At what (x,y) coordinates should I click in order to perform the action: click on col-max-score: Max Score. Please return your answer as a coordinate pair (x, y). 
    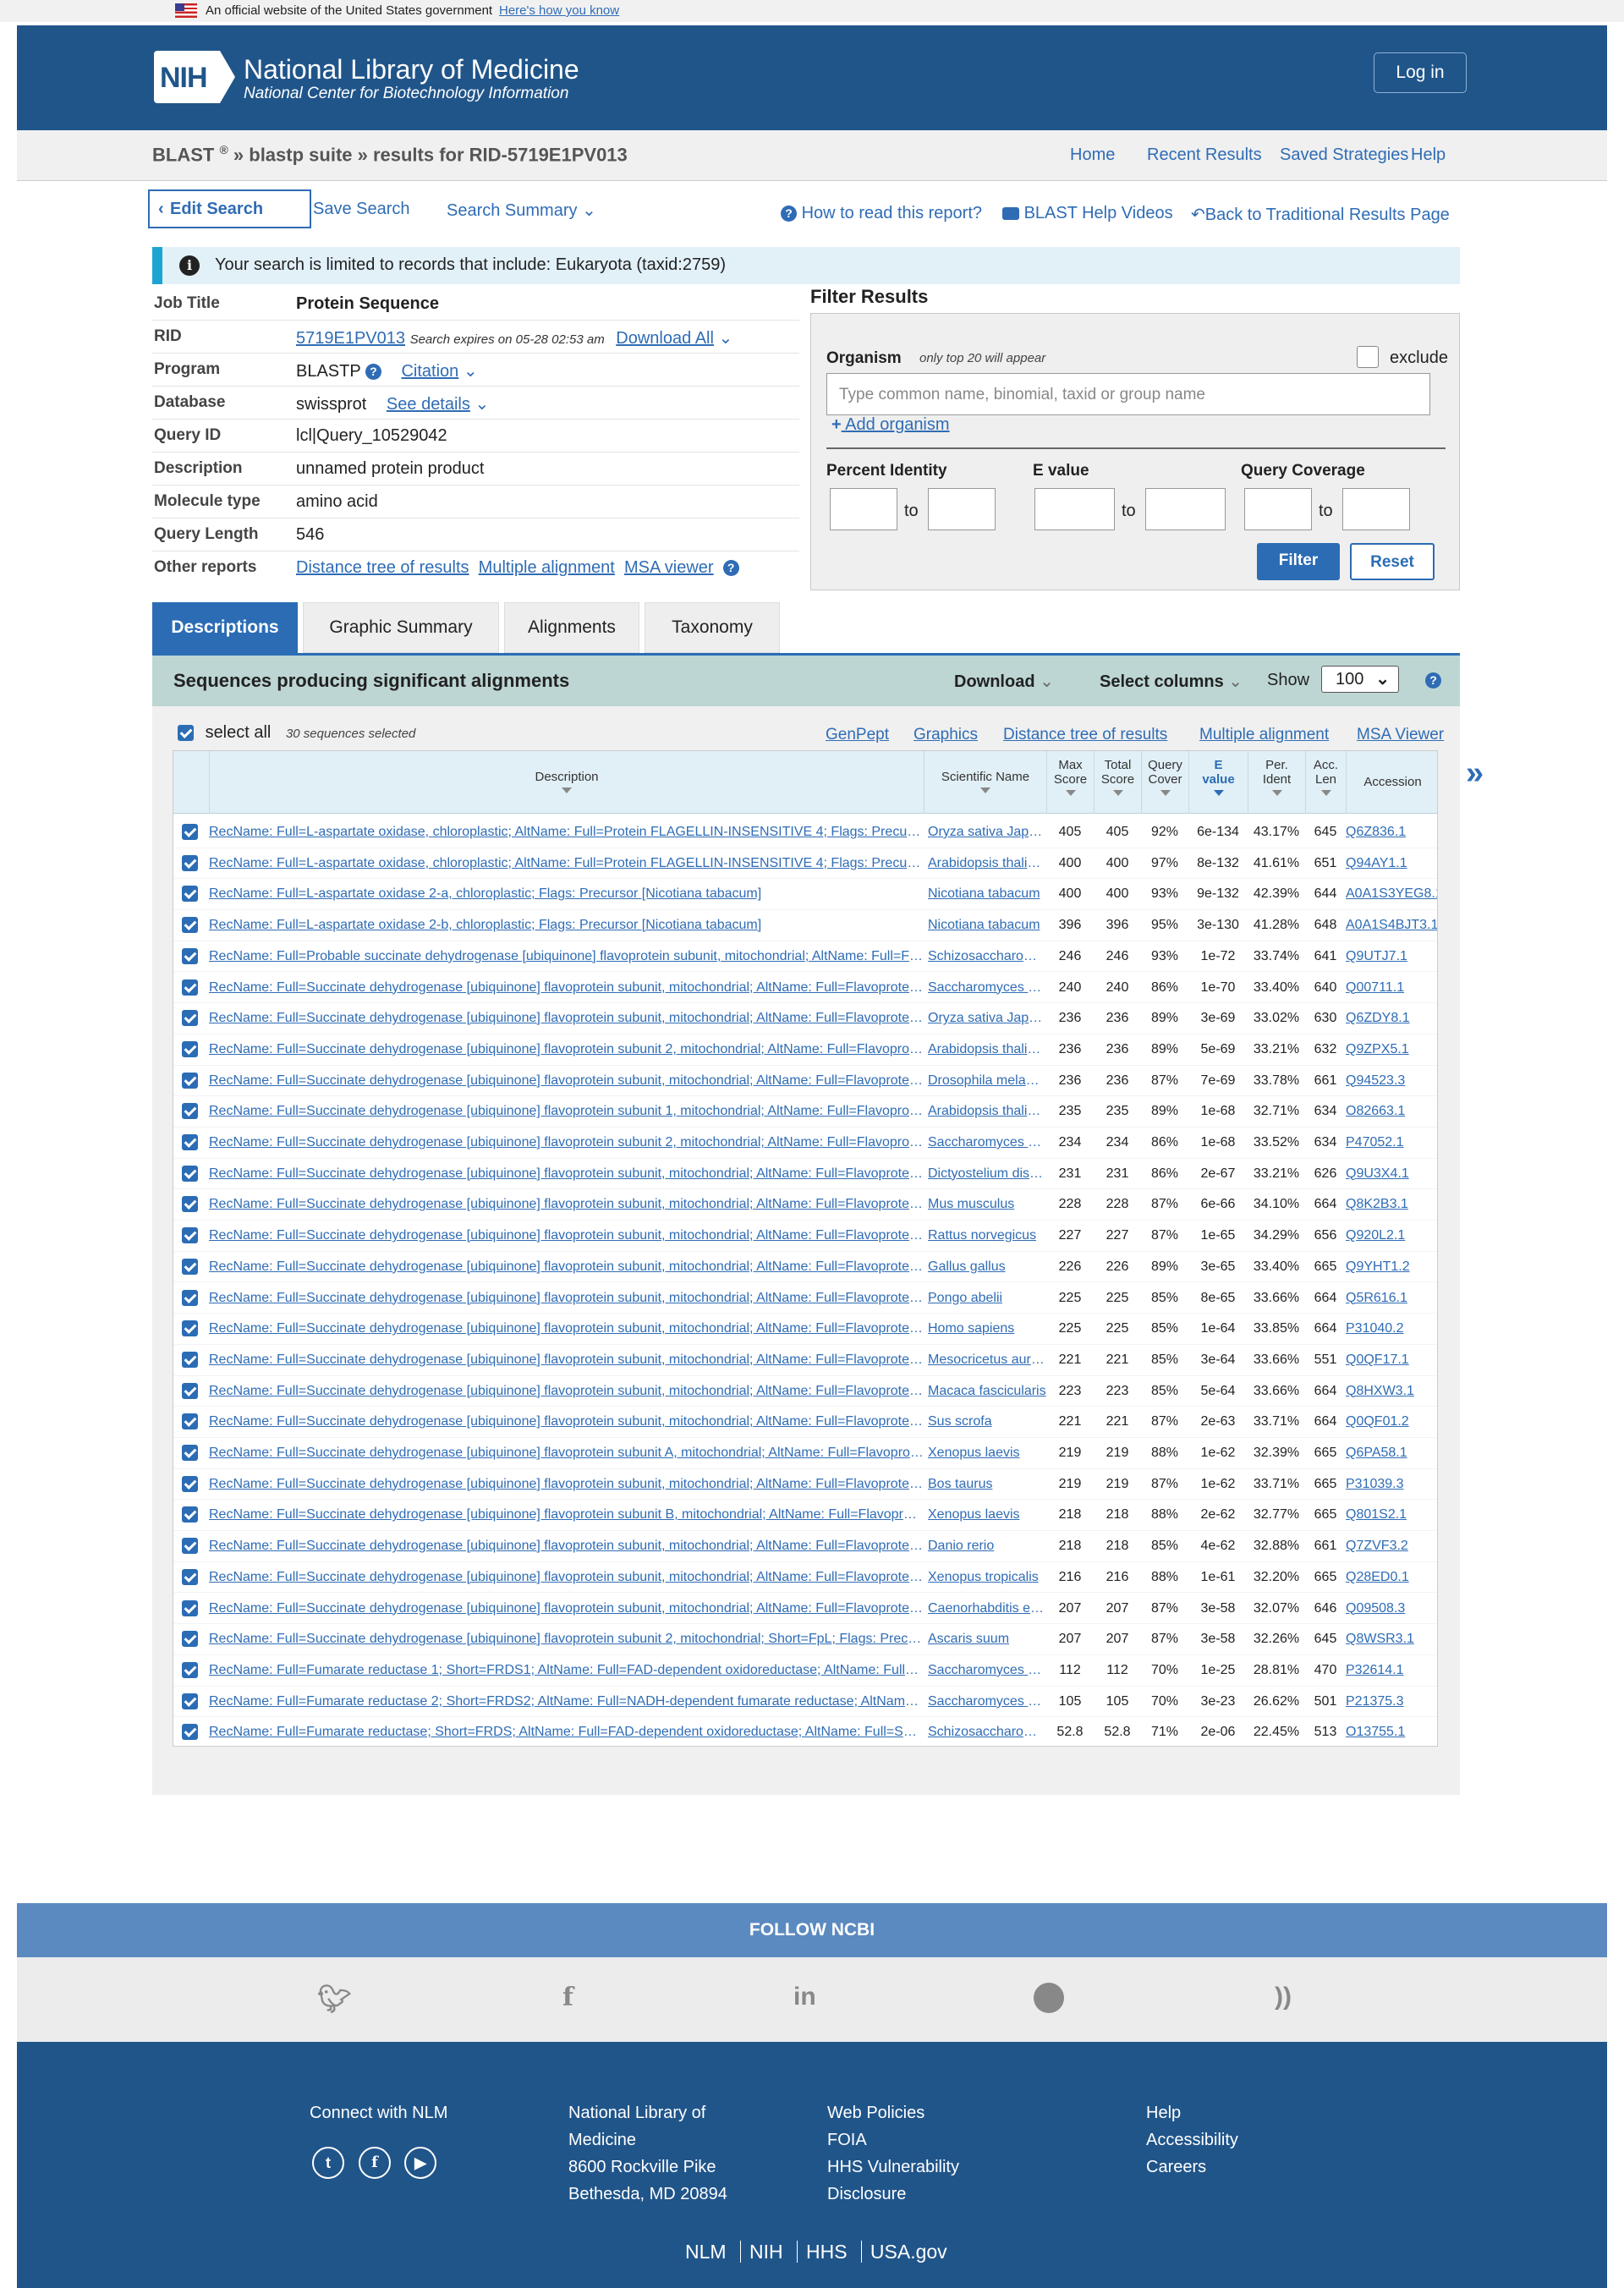
    Looking at the image, I should click on (1070, 782).